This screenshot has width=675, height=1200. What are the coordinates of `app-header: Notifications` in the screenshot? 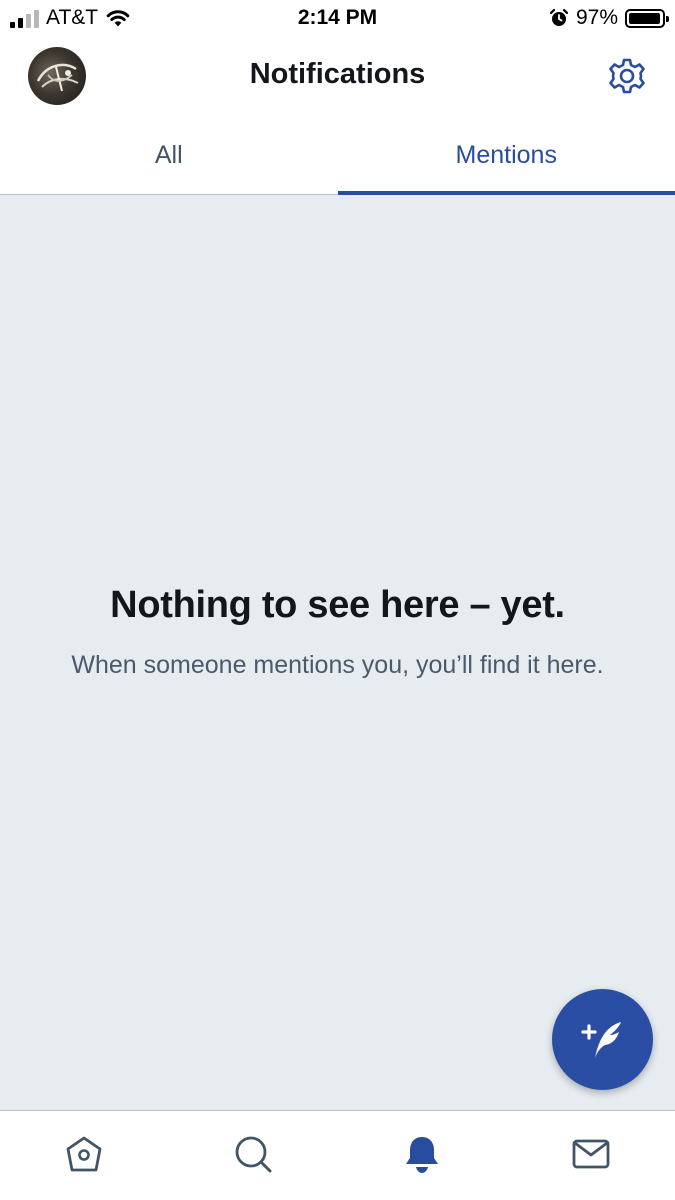 It's located at (337, 75).